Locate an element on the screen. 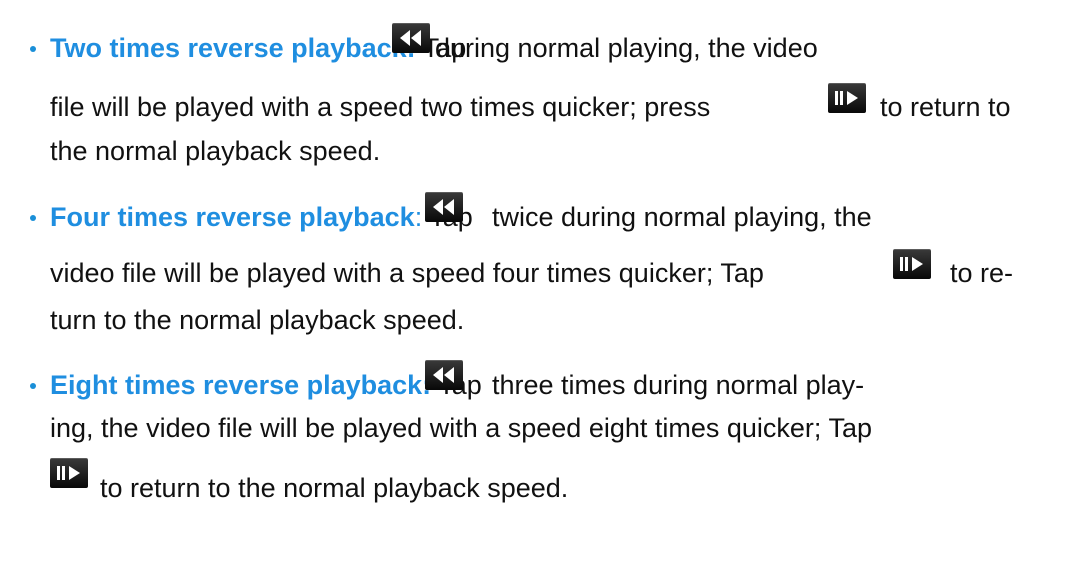 The image size is (1089, 561). item2-line1-rest: twice during normal playing, the is located at coordinates (682, 217).